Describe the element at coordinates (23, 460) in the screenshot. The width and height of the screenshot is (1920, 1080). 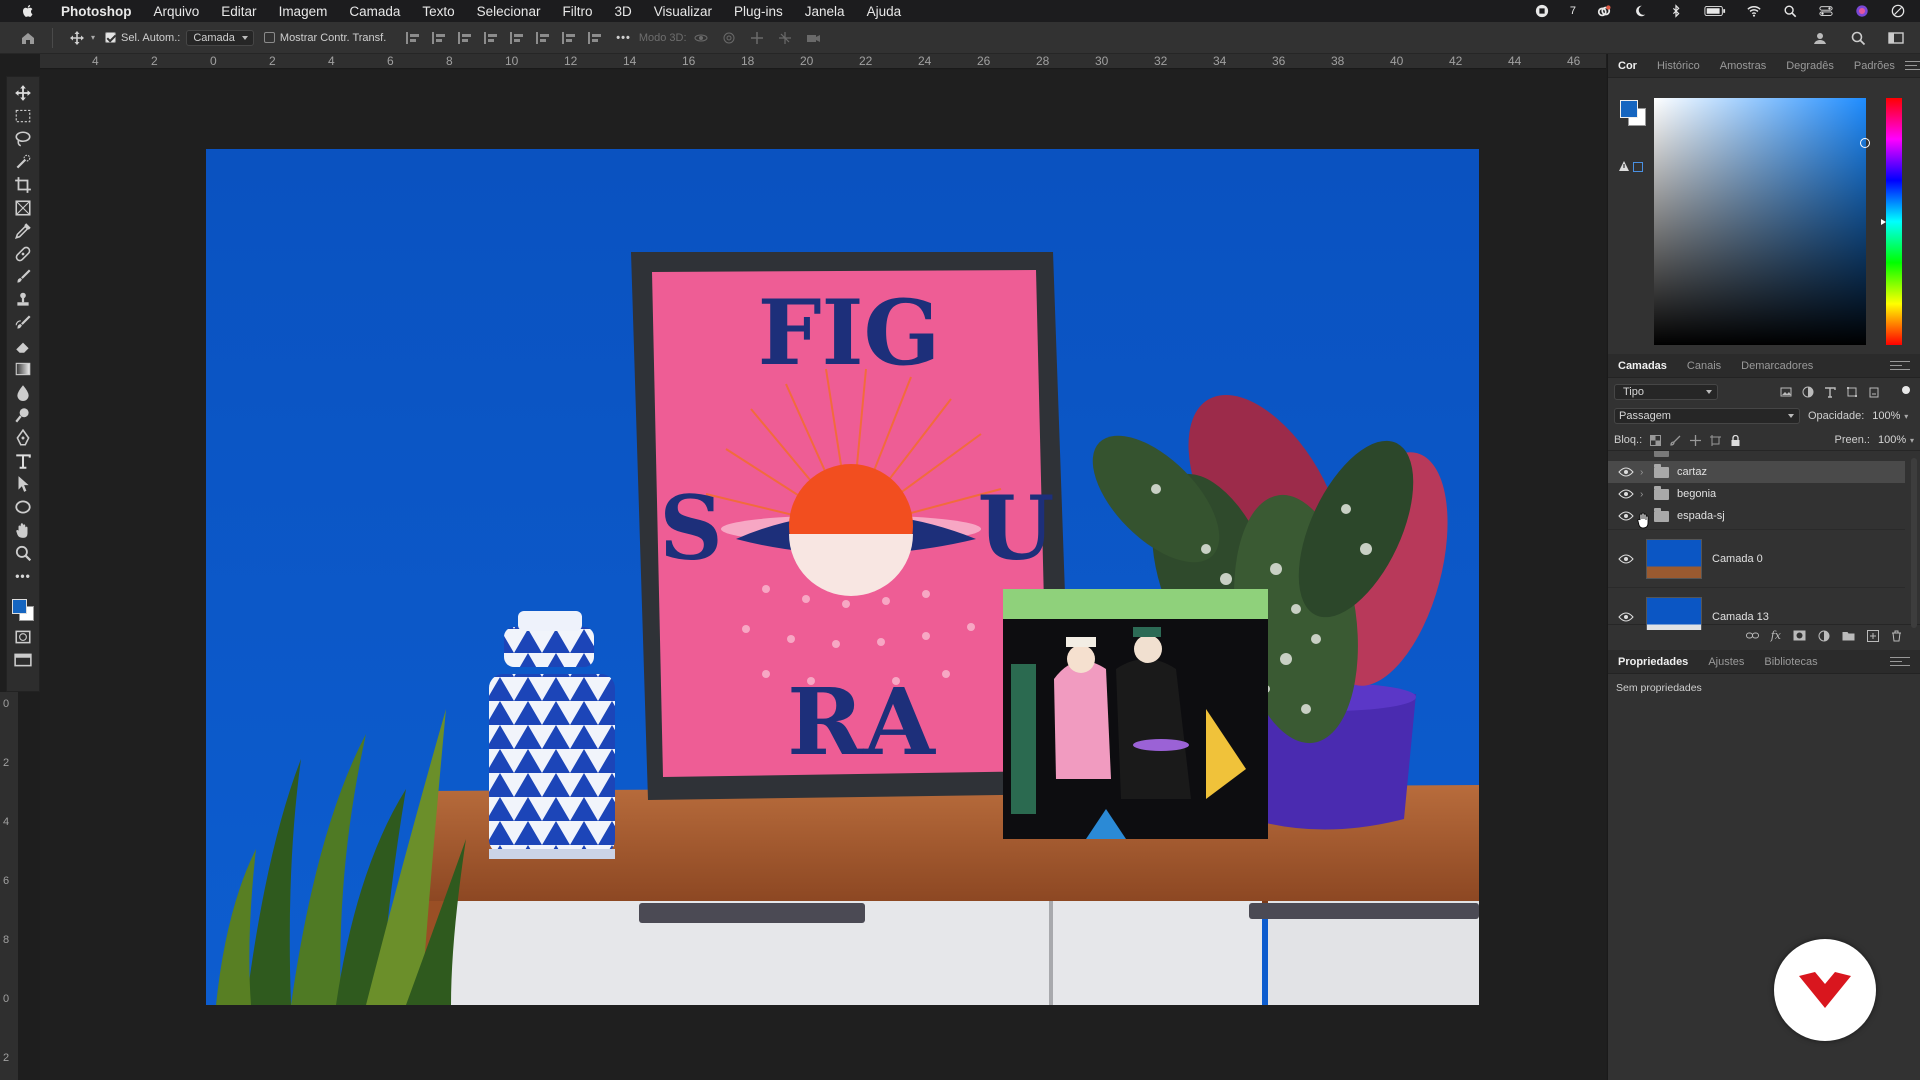
I see `type-tool` at that location.